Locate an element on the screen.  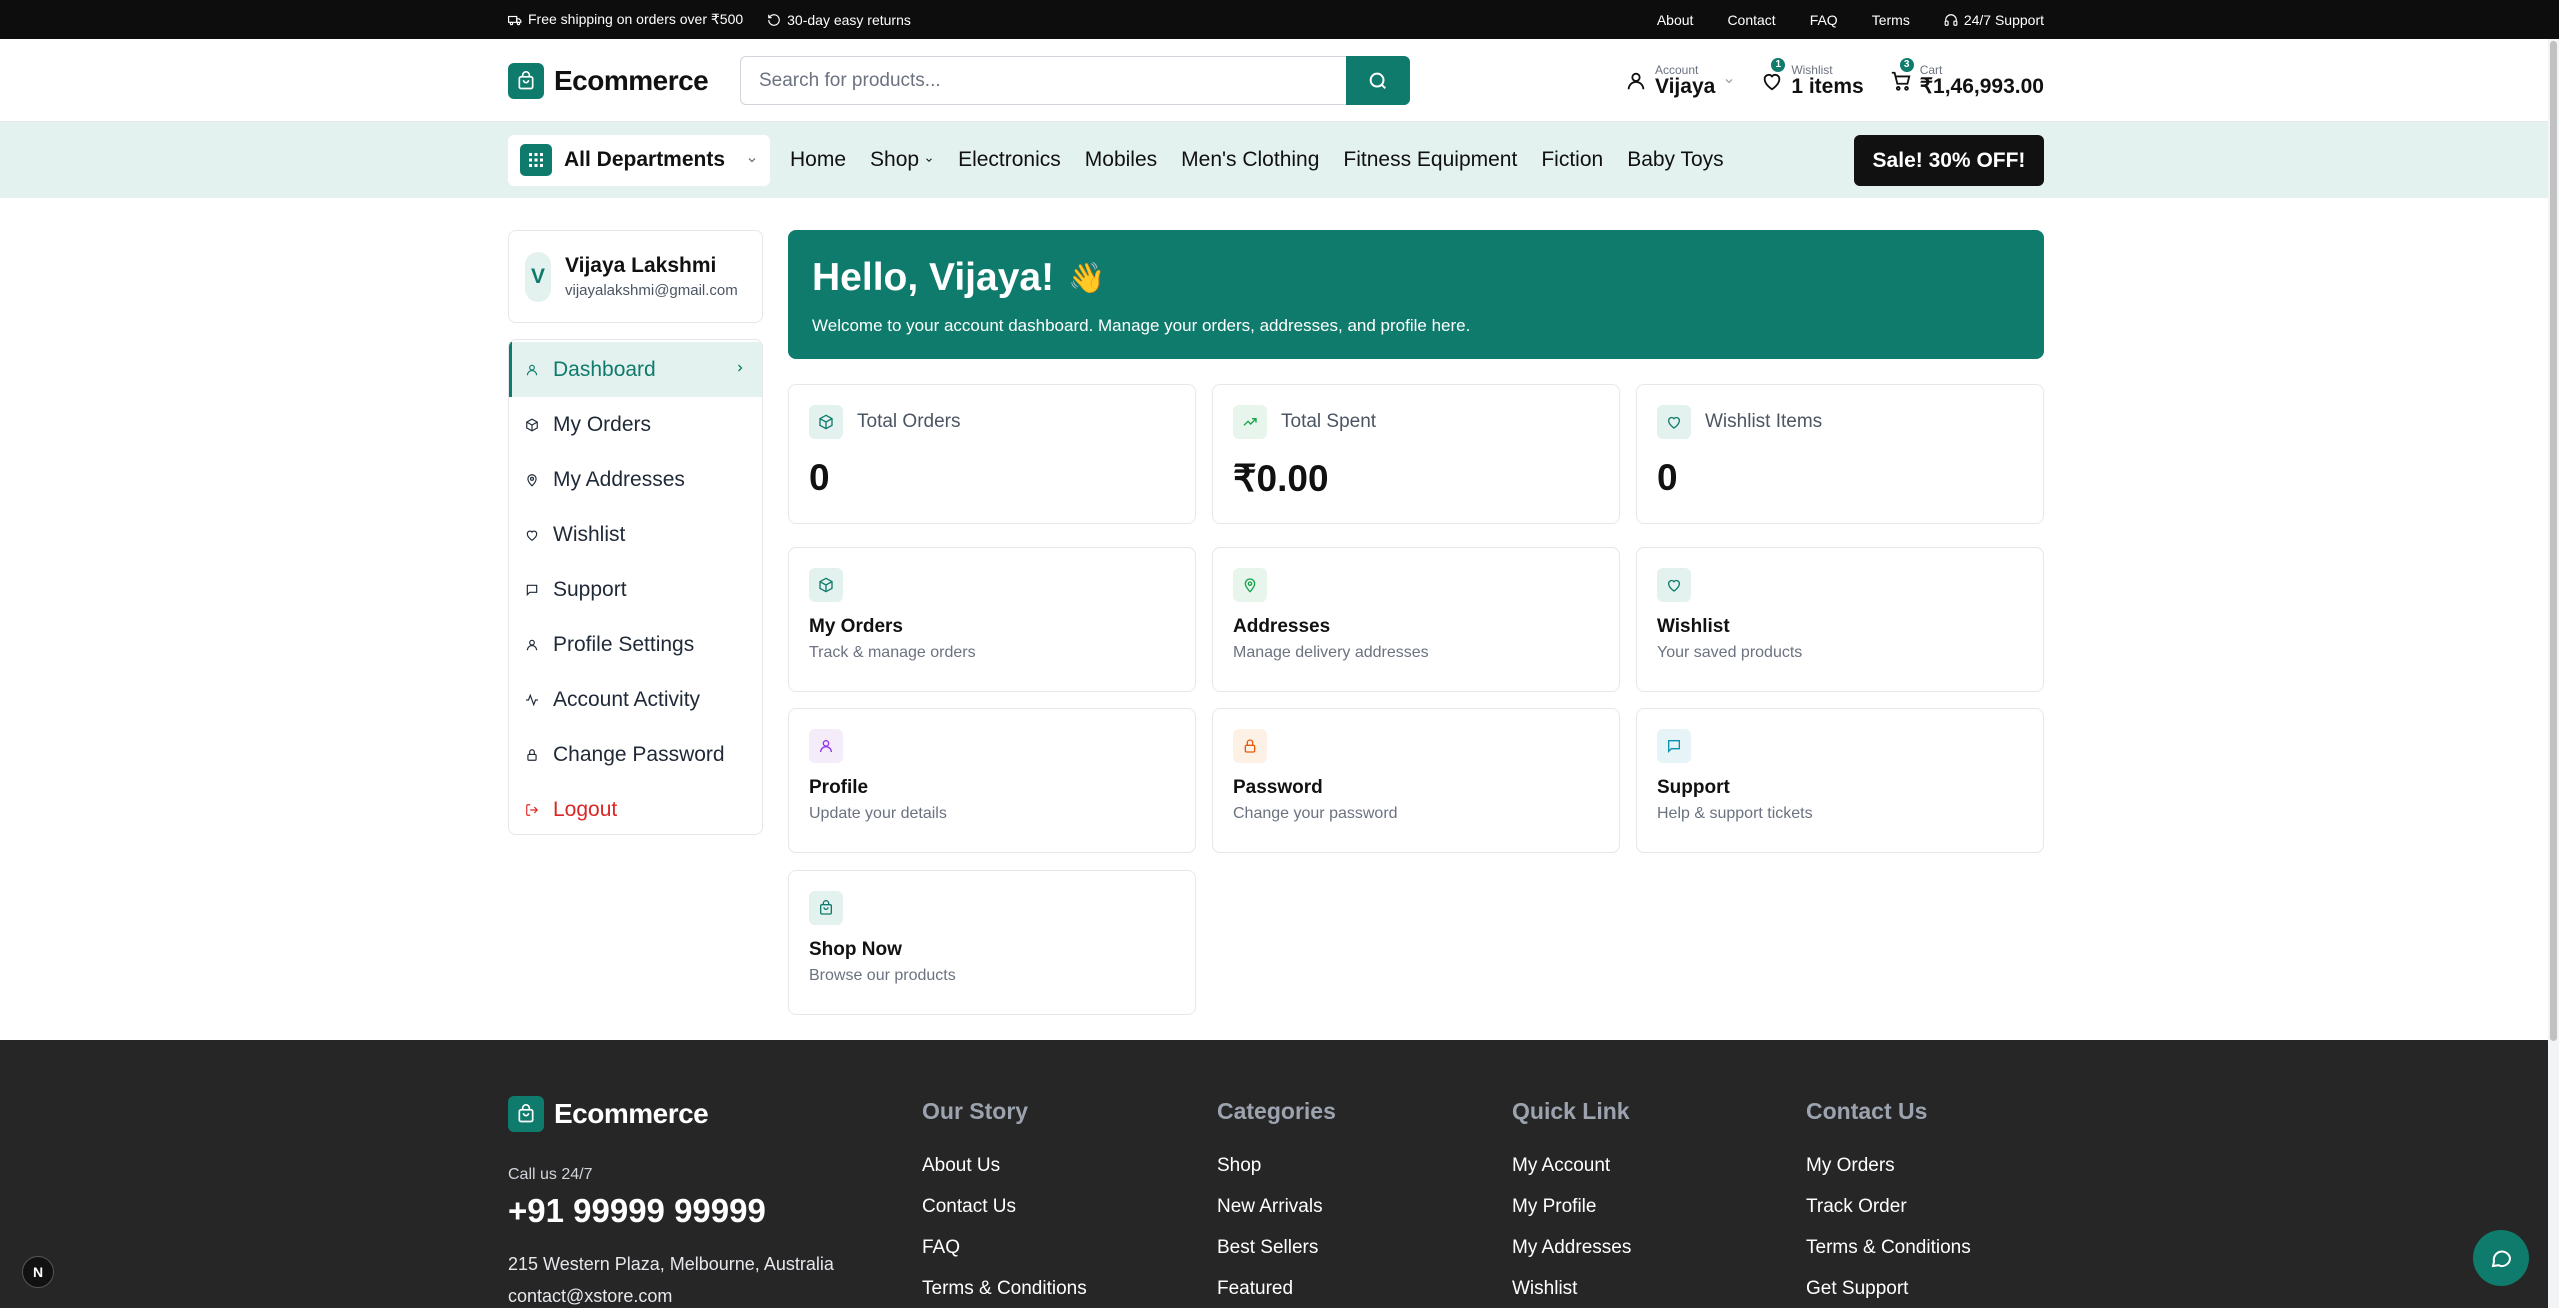
link-card-wishlist: Wishlist Your saved products is located at coordinates (1840, 619).